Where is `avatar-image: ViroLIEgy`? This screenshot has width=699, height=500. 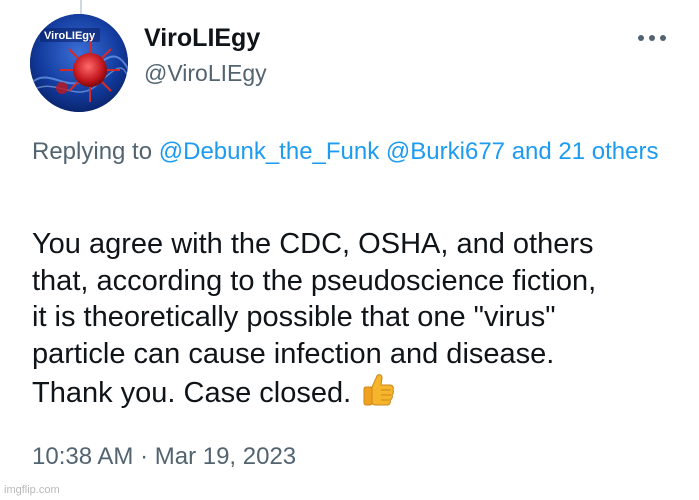 avatar-image: ViroLIEgy is located at coordinates (79, 63).